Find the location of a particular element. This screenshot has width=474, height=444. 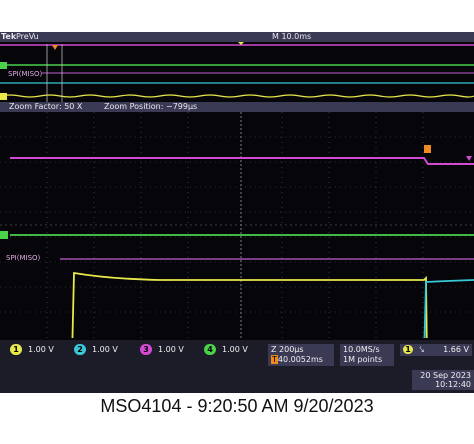

acquisition-readout: 10.0MS/s 1M points is located at coordinates (367, 355).